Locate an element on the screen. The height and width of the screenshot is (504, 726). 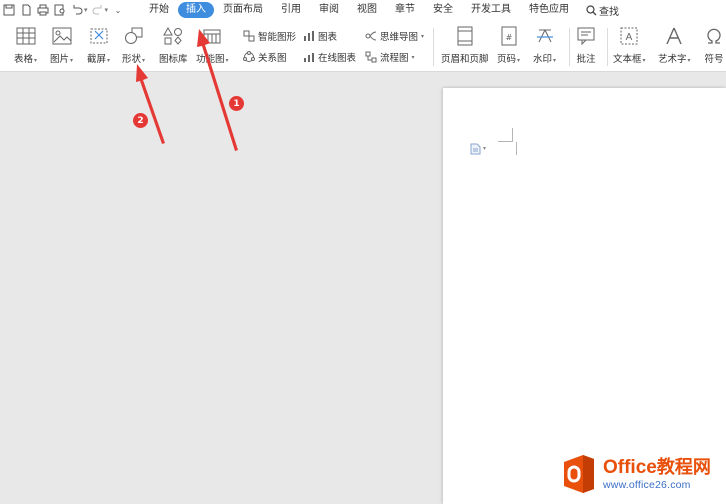
undo-icon is located at coordinates (77, 10).